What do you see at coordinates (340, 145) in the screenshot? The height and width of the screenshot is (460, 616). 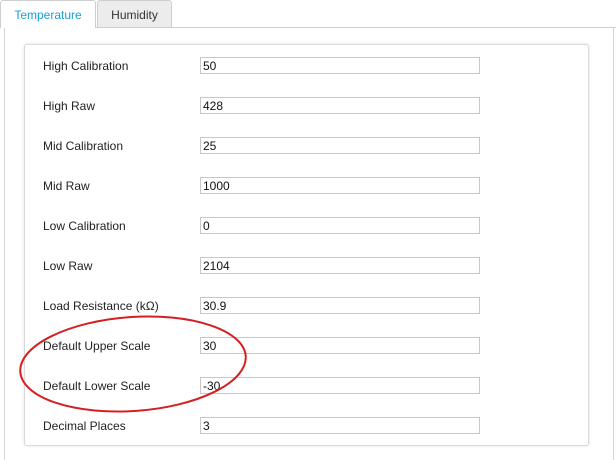 I see `mid-calibration-input` at bounding box center [340, 145].